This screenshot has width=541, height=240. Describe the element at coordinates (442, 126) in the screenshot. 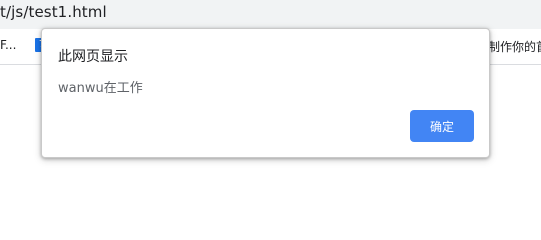

I see `ok-button: 确定` at that location.